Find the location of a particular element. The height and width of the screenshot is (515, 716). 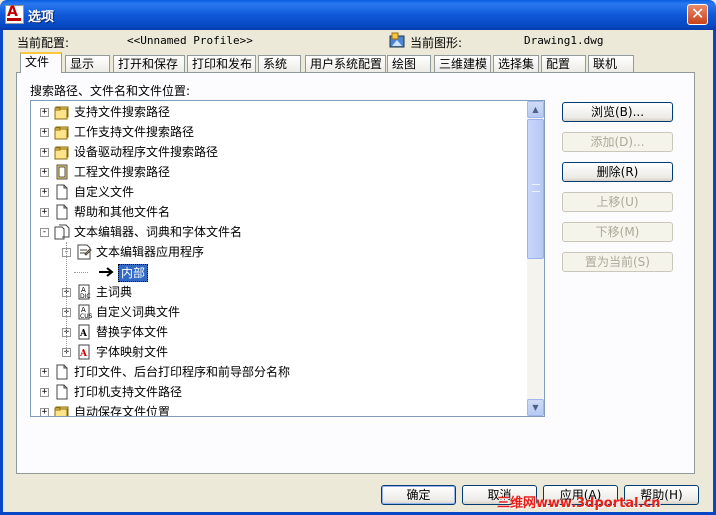

window-frame-left is located at coordinates (1, 272).